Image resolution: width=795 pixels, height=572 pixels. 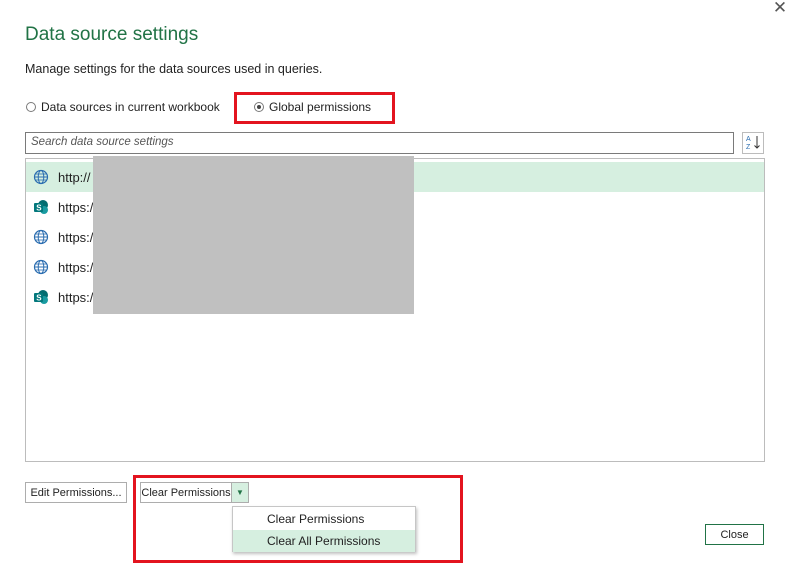 I want to click on radio-circle-selected, so click(x=259, y=107).